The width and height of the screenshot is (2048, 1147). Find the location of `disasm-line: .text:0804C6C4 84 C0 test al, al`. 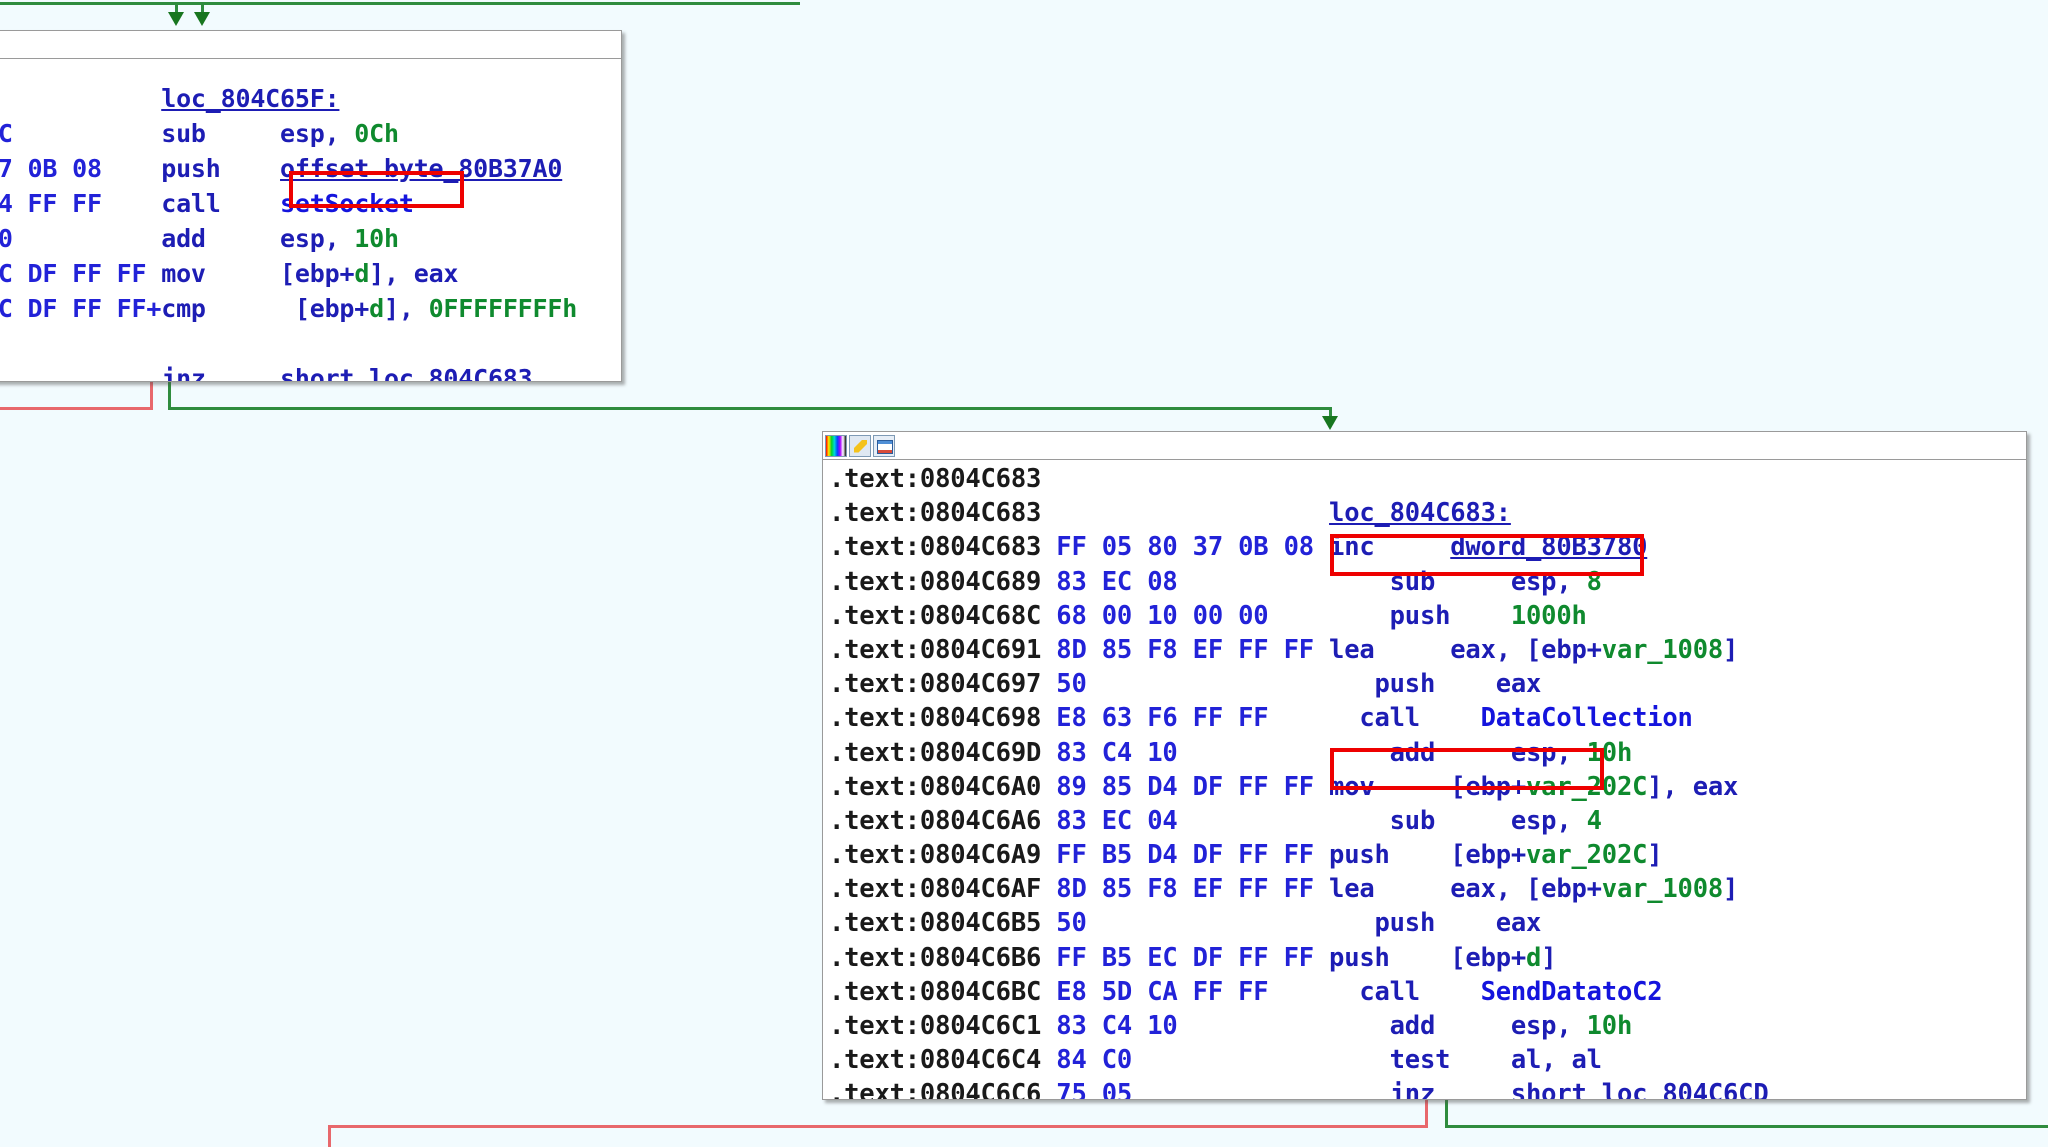

disasm-line: .text:0804C6C4 84 C0 test al, al is located at coordinates (1427, 1060).